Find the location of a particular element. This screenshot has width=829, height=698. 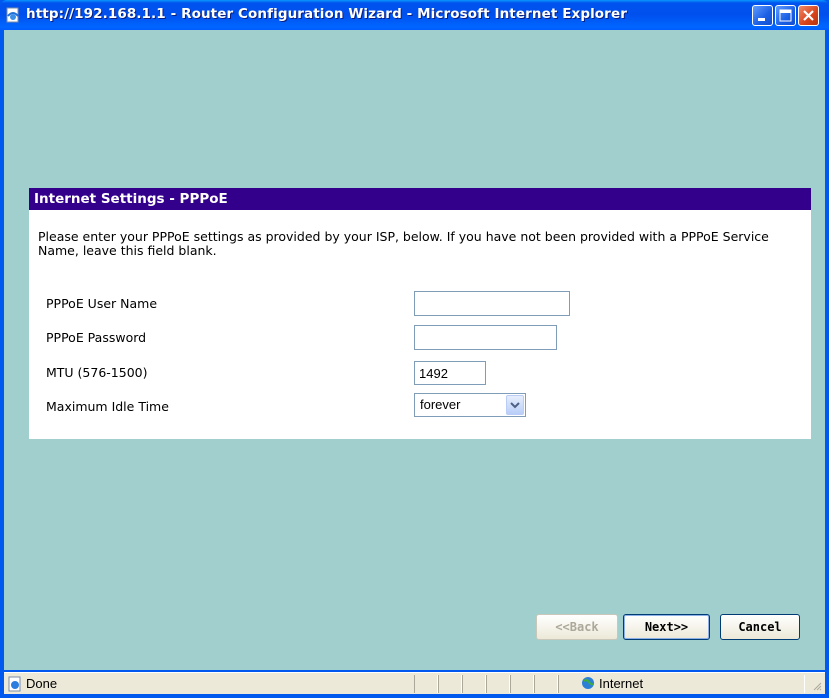

maximize-button is located at coordinates (785, 15).